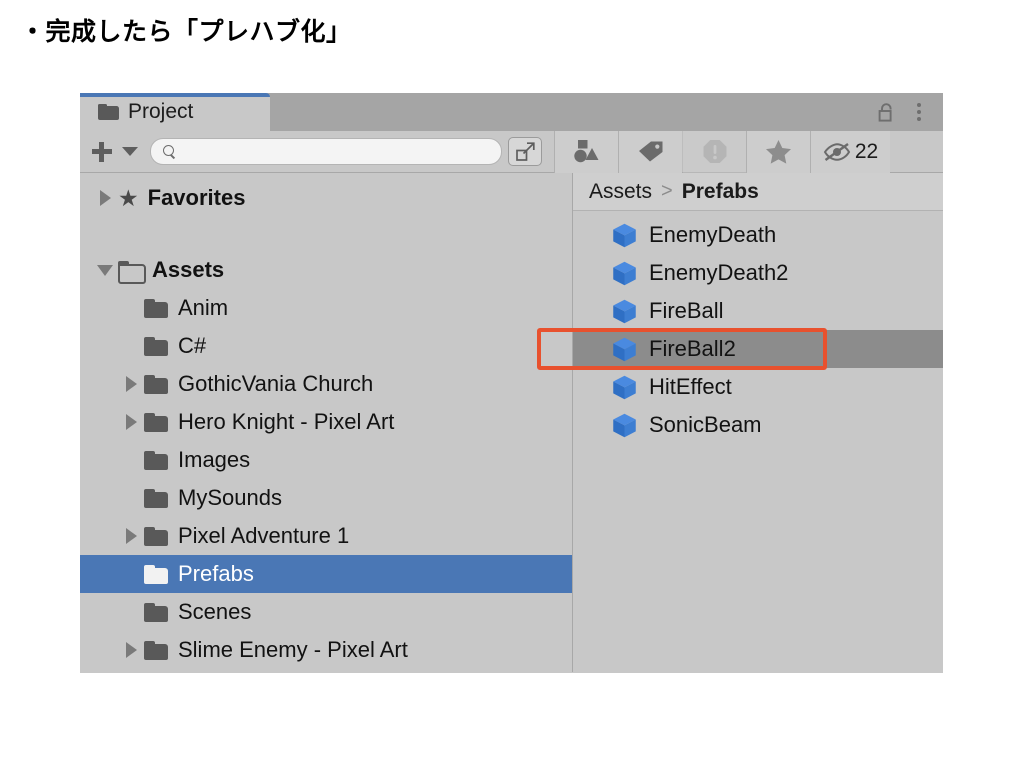 This screenshot has width=1024, height=768. I want to click on lock-icon, so click(886, 112).